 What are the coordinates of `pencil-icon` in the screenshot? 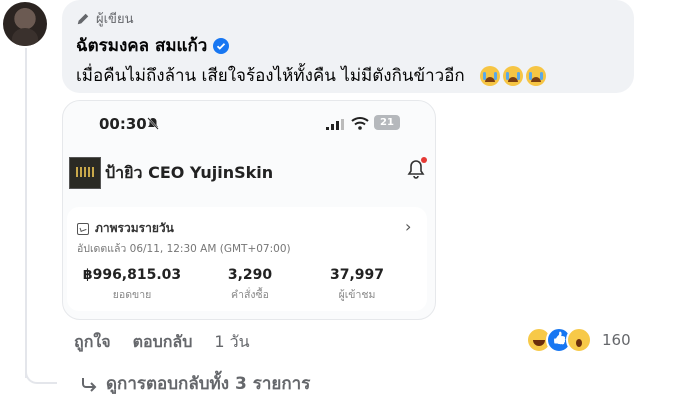 It's located at (83, 18).